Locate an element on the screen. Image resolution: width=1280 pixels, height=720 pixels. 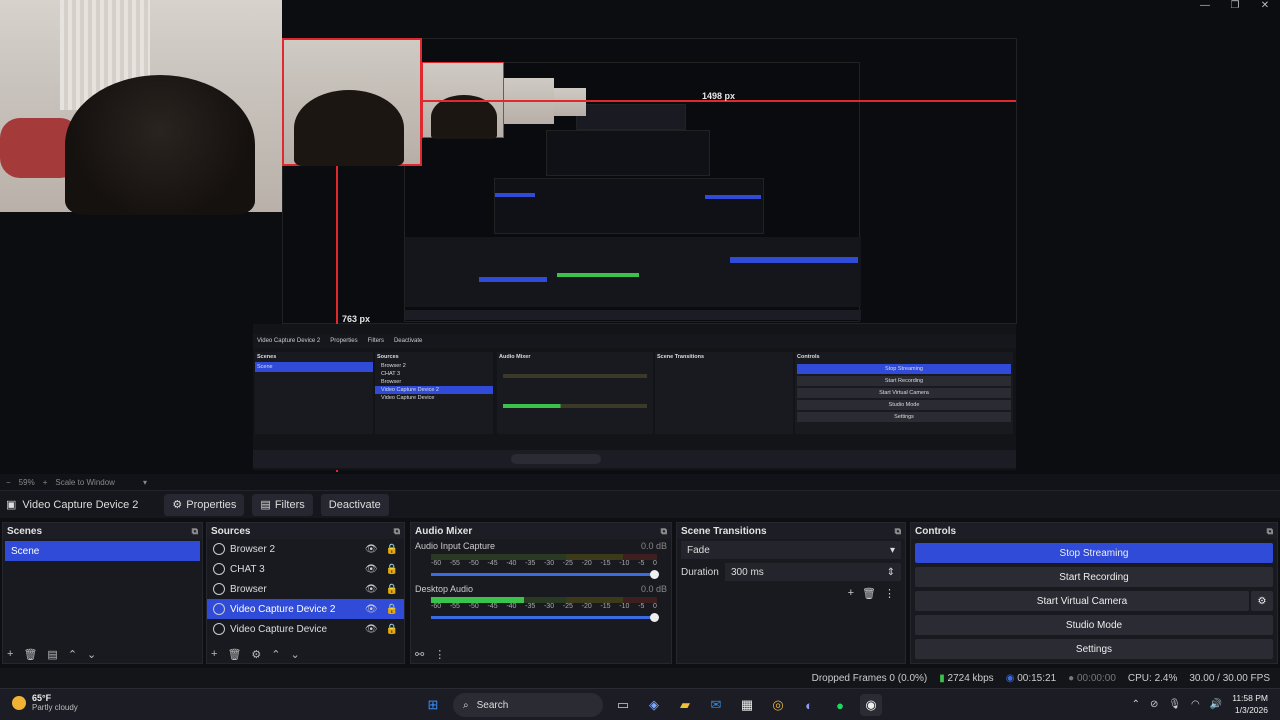
wifi-icon: ◠ is located at coordinates (1195, 704).